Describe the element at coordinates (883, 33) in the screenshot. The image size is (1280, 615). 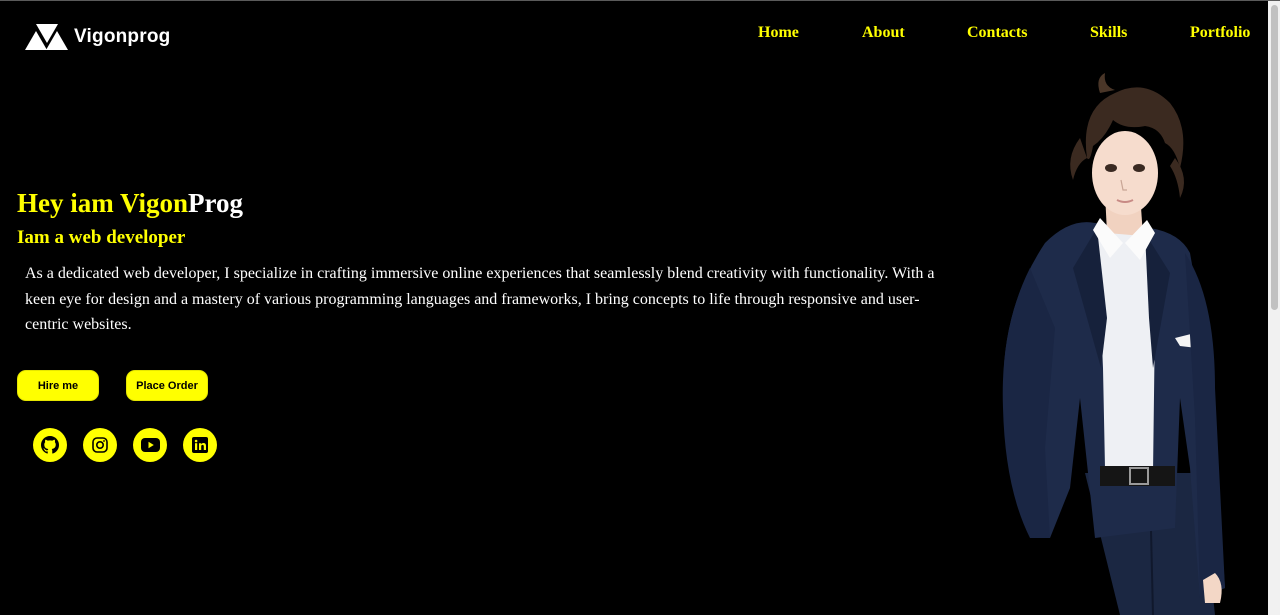
I see `nav-about: About` at that location.